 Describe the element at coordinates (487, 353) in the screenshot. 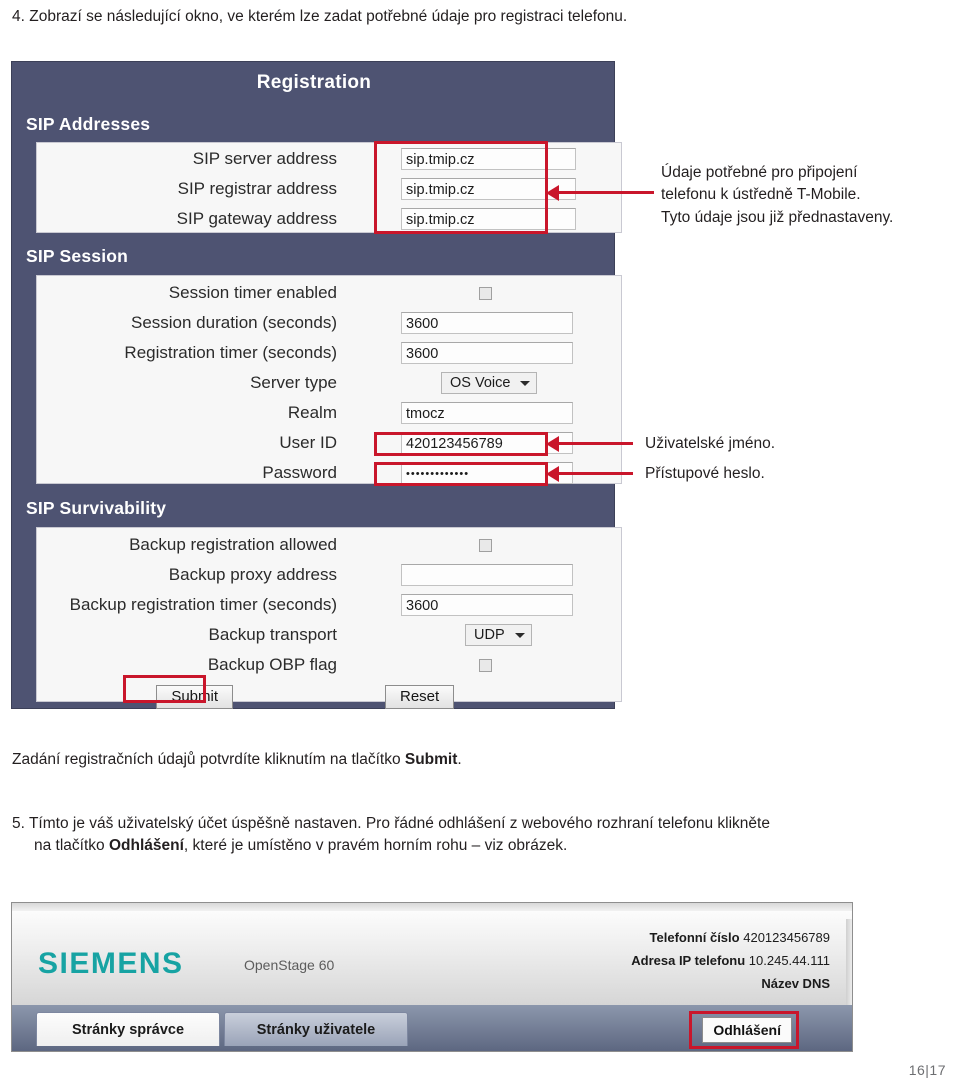

I see `registration-timer-input: 3600` at that location.